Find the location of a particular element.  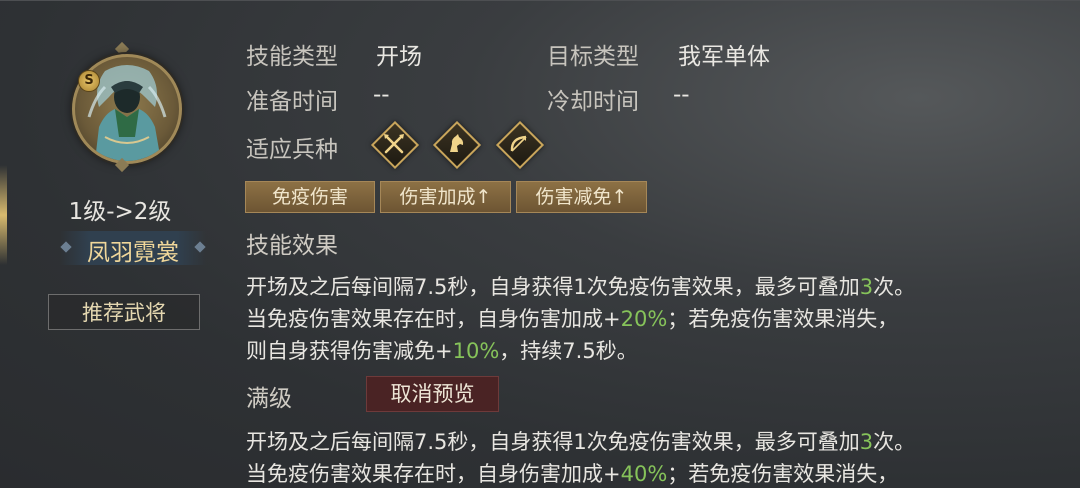

troop-type-label: 适应兵种 is located at coordinates (292, 150).